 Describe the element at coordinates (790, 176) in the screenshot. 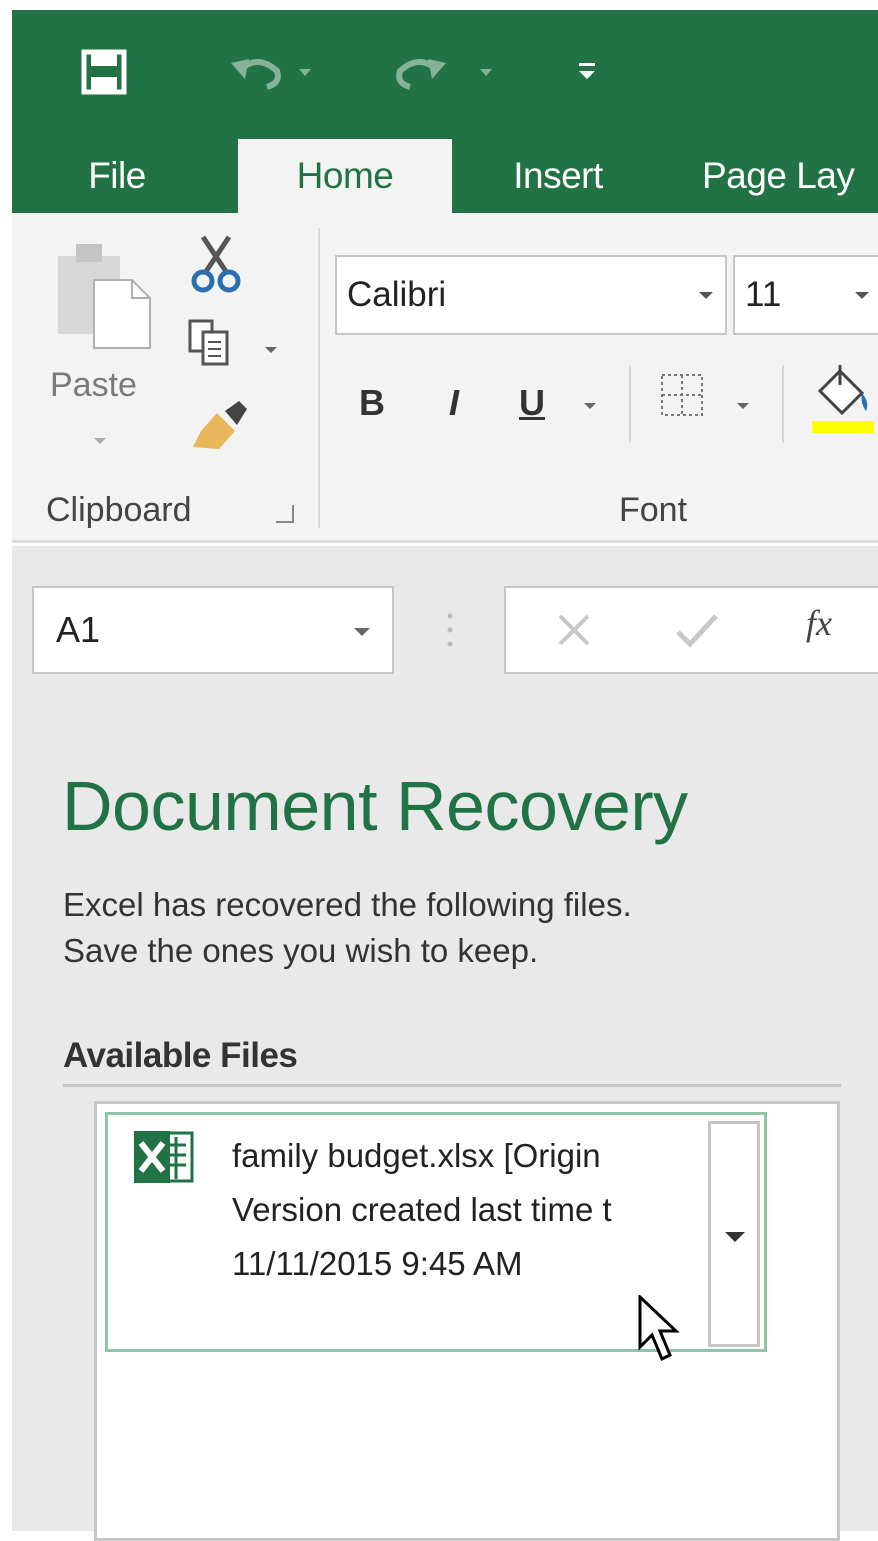

I see `tab-page-layout: Page Lay` at that location.